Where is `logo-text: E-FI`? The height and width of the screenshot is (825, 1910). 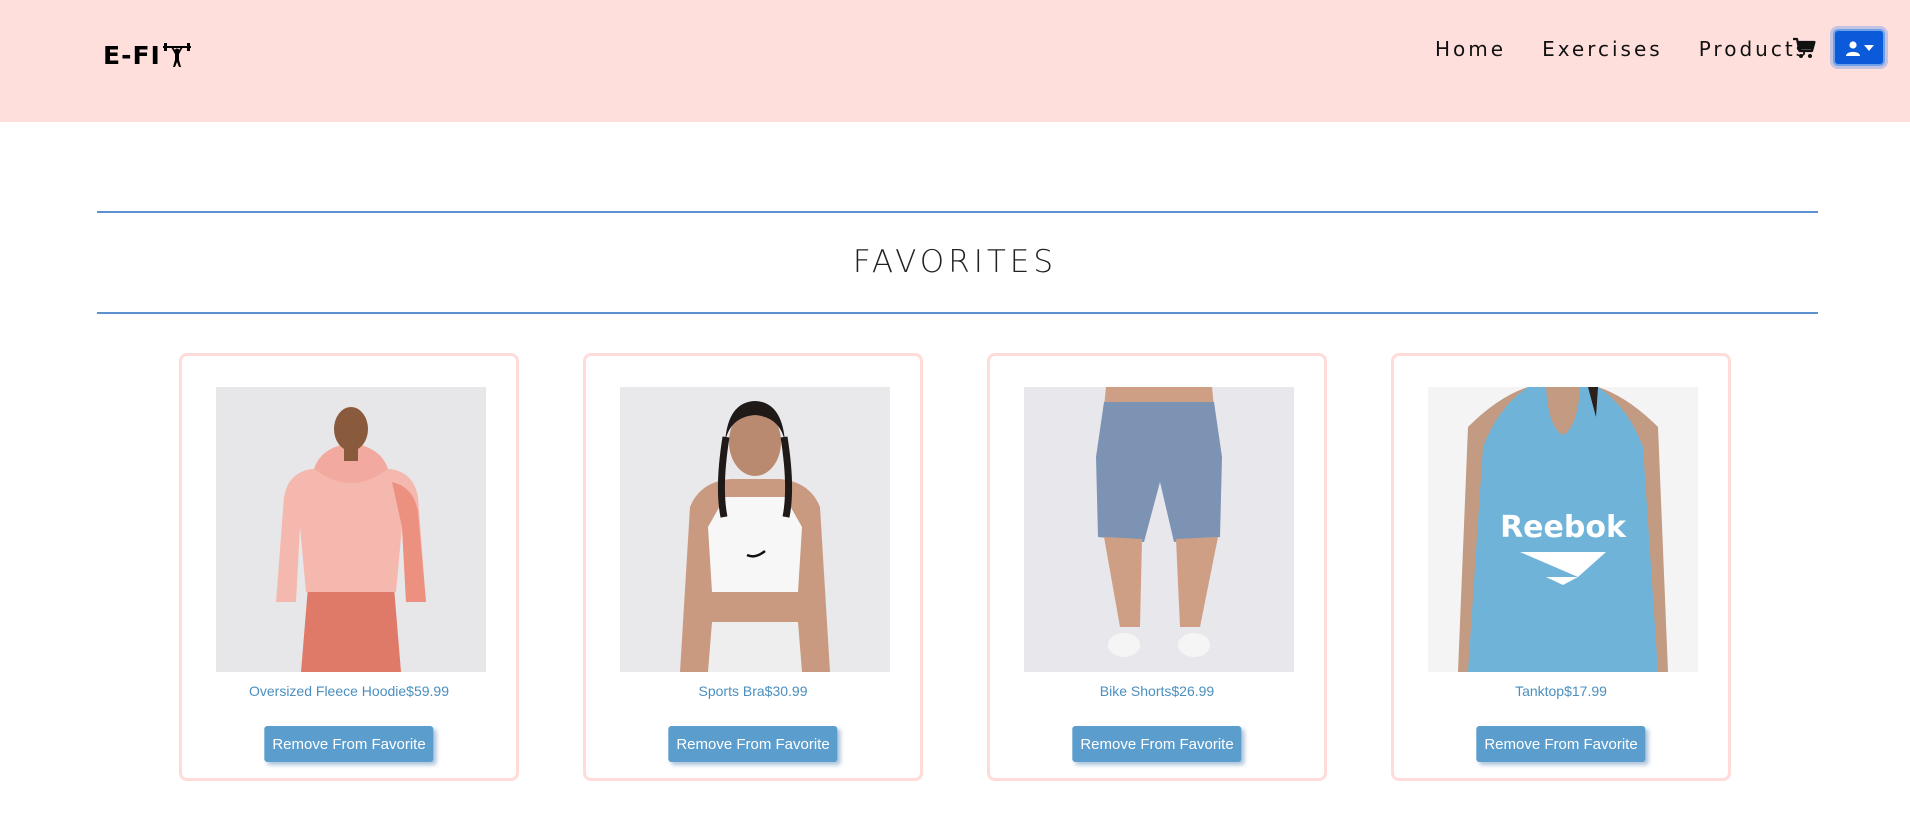 logo-text: E-FI is located at coordinates (132, 55).